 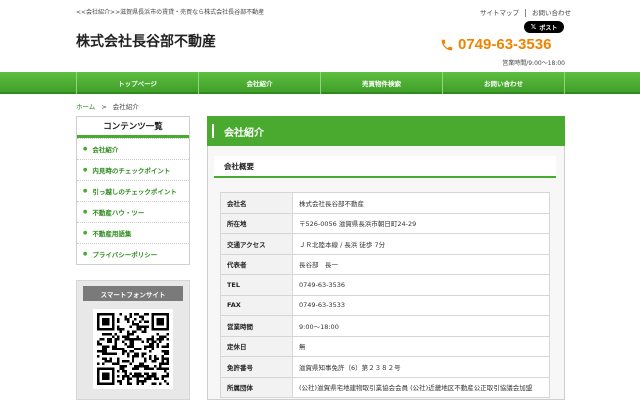 I want to click on sidebar-item-viewing-checkpoints: ● 内見時のチェックポイント, so click(x=133, y=169).